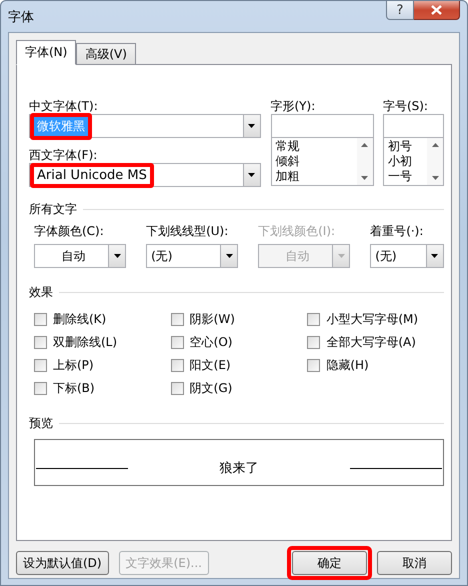 This screenshot has height=586, width=468. I want to click on list-box: 初号 小初 一号, so click(413, 162).